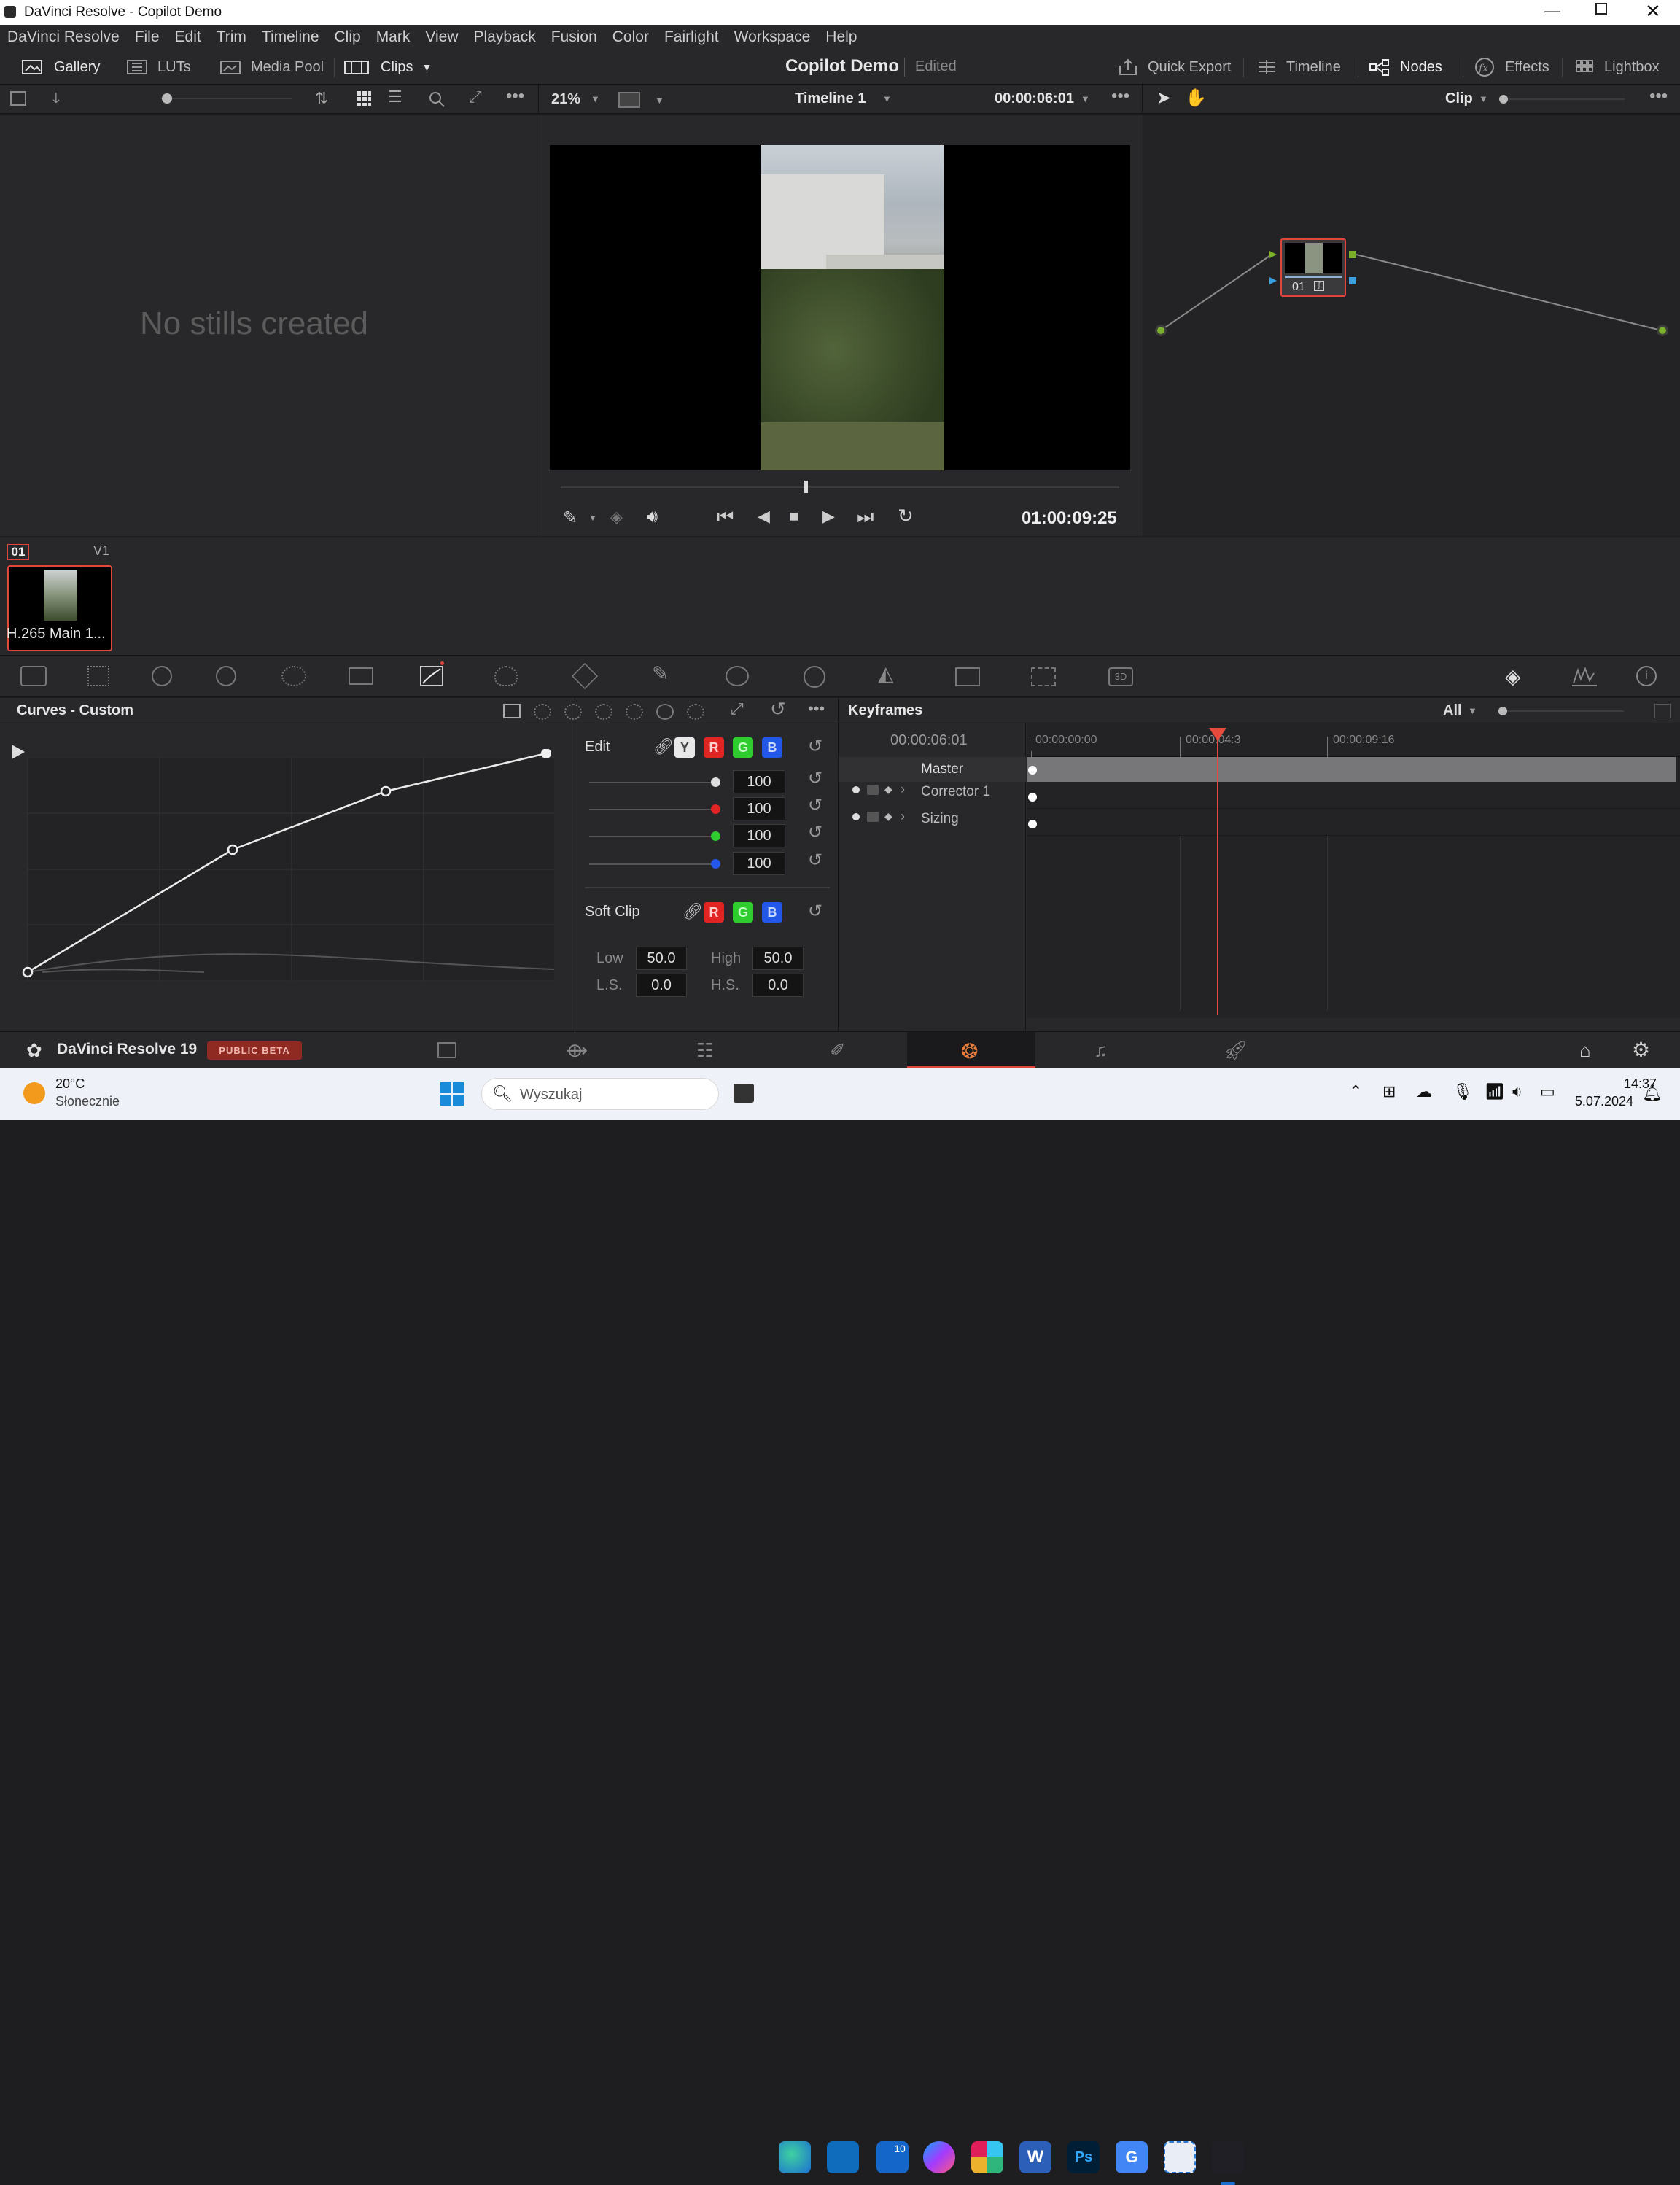  What do you see at coordinates (603, 712) in the screenshot?
I see `hue-vs-lum-icon` at bounding box center [603, 712].